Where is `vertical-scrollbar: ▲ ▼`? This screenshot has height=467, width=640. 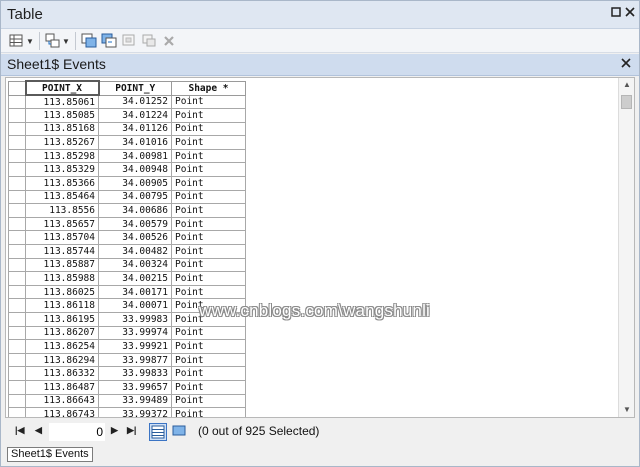 vertical-scrollbar: ▲ ▼ is located at coordinates (626, 247).